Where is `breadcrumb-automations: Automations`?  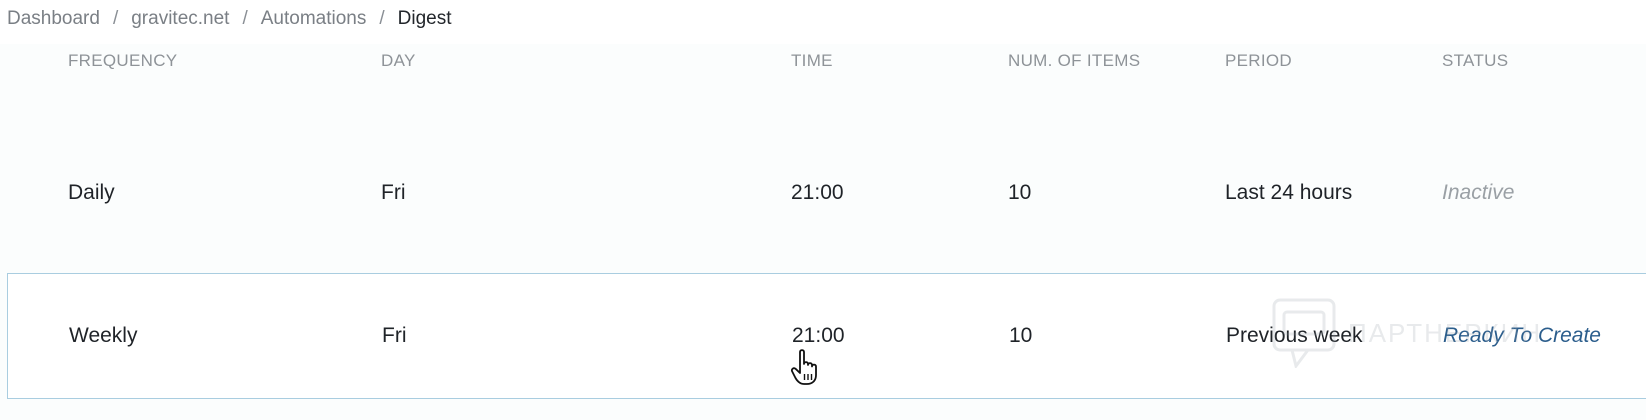 breadcrumb-automations: Automations is located at coordinates (314, 19).